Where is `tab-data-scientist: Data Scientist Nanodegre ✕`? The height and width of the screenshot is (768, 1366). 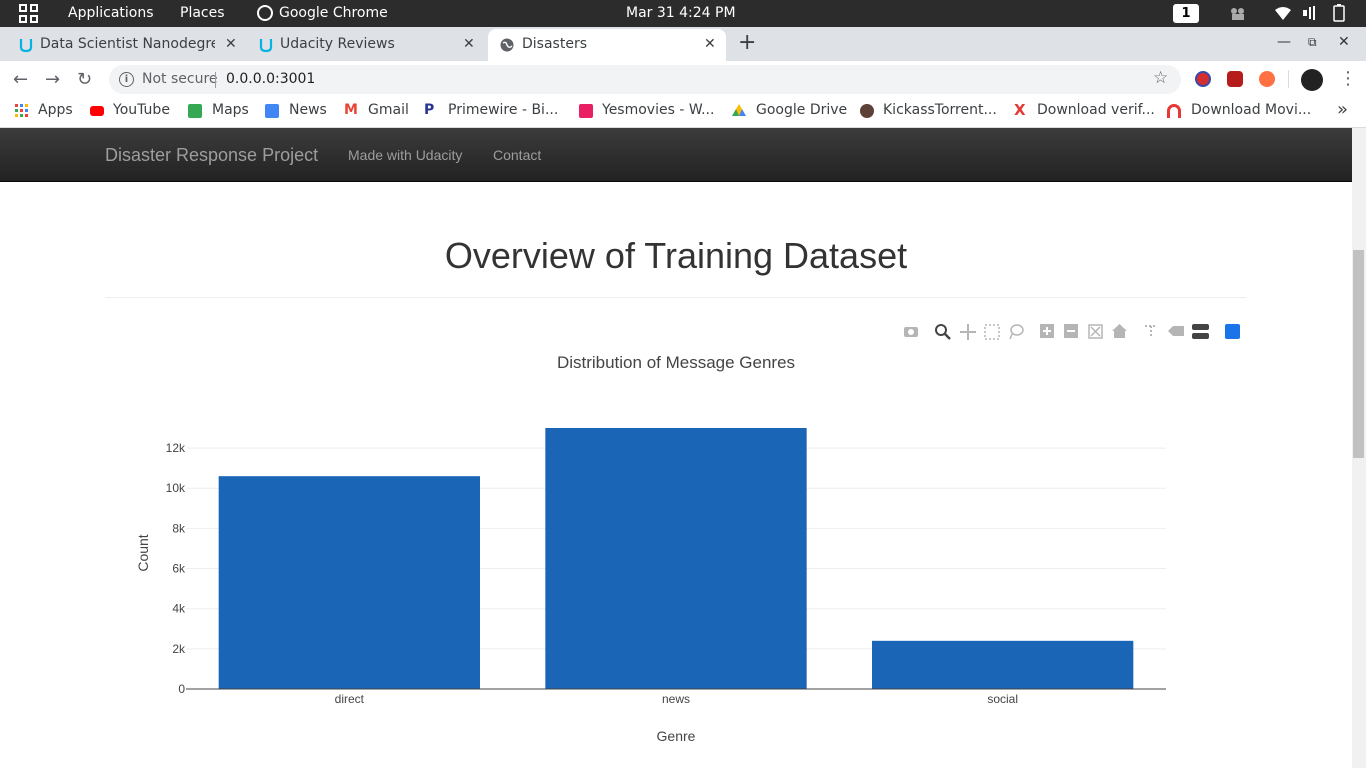 tab-data-scientist: Data Scientist Nanodegre ✕ is located at coordinates (129, 45).